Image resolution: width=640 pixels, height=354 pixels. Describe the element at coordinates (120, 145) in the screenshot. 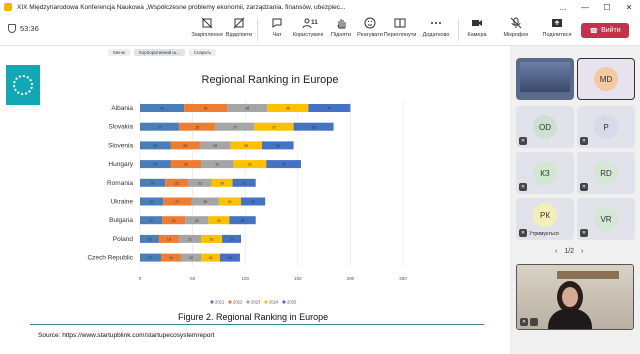

I see `category-label: Slovenia` at that location.